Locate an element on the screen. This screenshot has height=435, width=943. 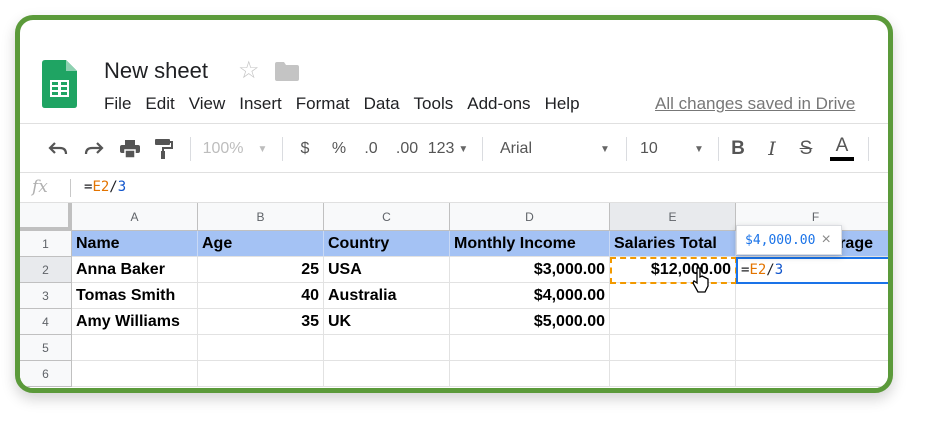
active-cell-editor: =E2/3 is located at coordinates (812, 270).